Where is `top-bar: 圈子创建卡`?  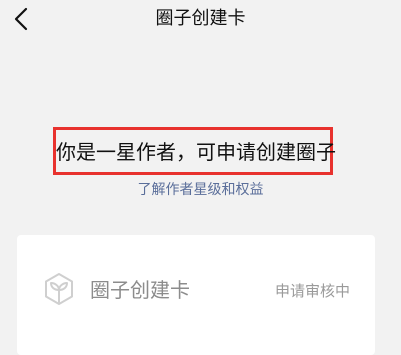 top-bar: 圈子创建卡 is located at coordinates (200, 20).